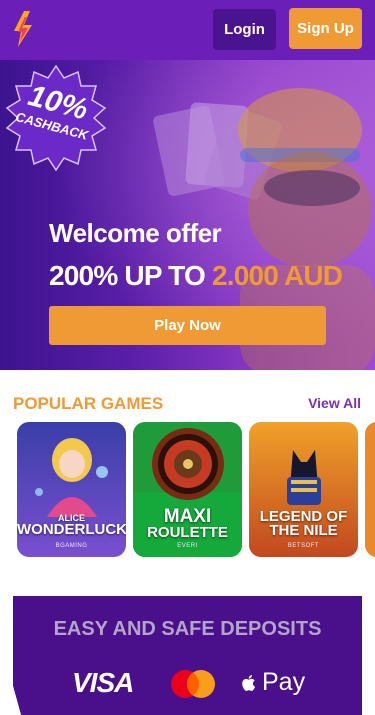  Describe the element at coordinates (244, 29) in the screenshot. I see `login-button: Login` at that location.